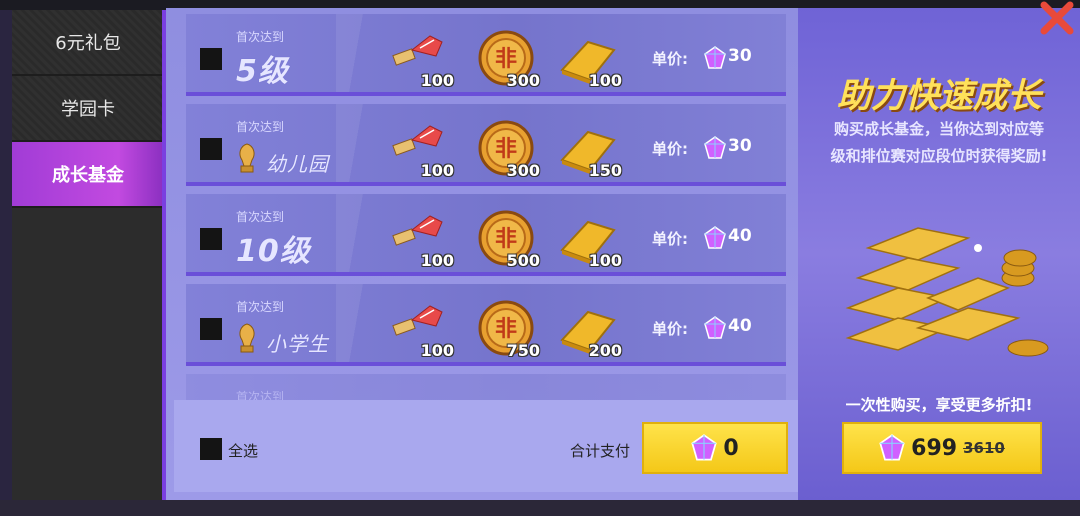 The height and width of the screenshot is (516, 1080). What do you see at coordinates (243, 451) in the screenshot?
I see `select-all-label: 全选` at bounding box center [243, 451].